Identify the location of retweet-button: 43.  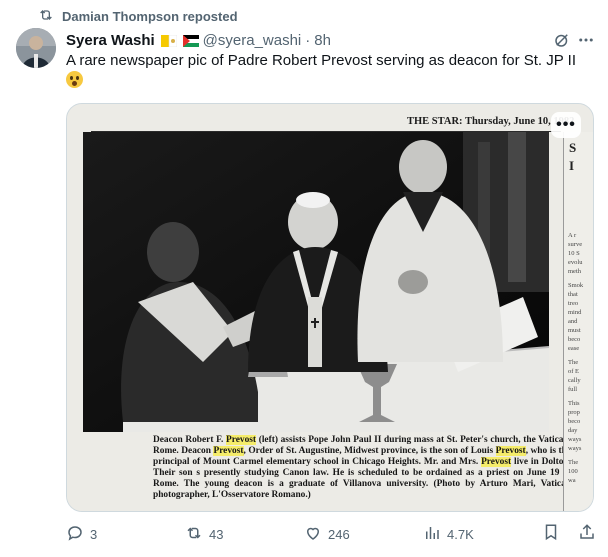
(220, 534).